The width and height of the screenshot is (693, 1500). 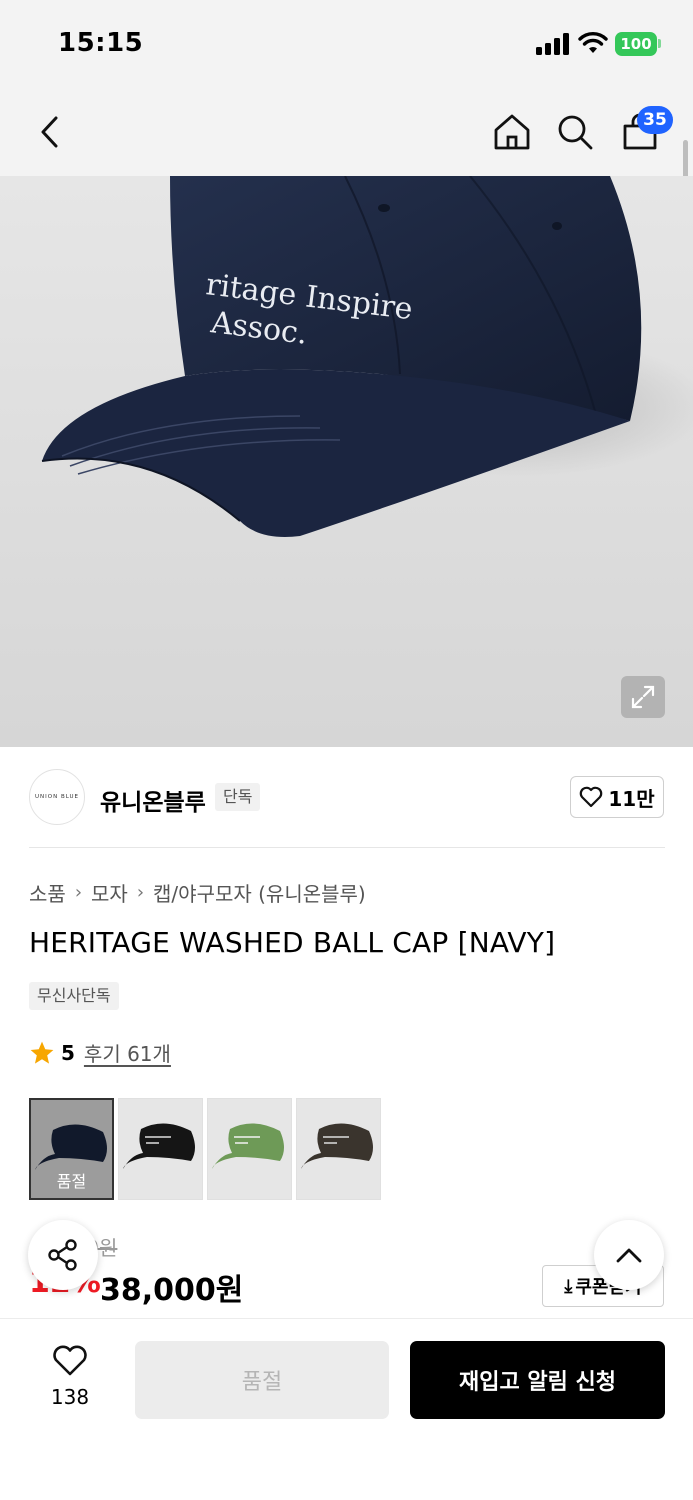 I want to click on home-icon, so click(x=512, y=132).